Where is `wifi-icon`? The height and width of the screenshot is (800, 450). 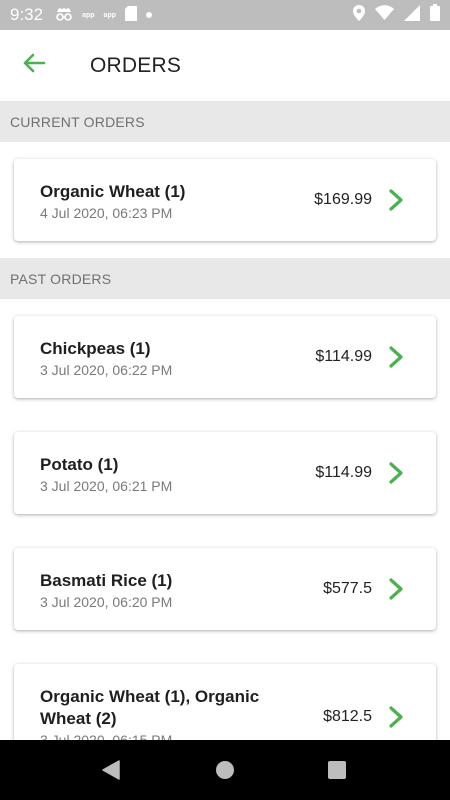
wifi-icon is located at coordinates (384, 15).